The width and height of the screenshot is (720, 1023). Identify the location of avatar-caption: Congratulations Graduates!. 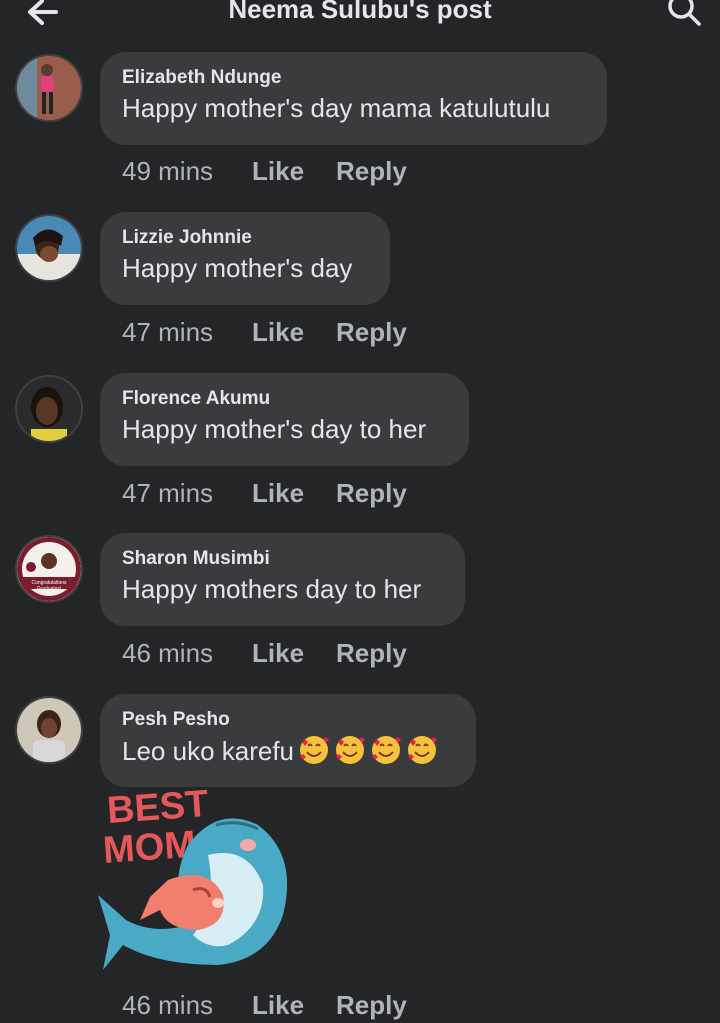
(49, 586).